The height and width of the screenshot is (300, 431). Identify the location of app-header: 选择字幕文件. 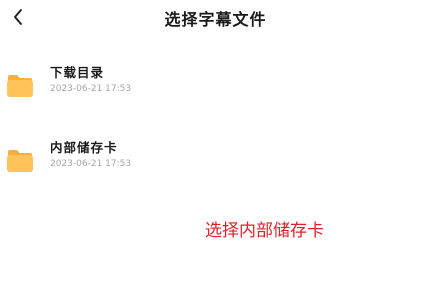
(215, 17).